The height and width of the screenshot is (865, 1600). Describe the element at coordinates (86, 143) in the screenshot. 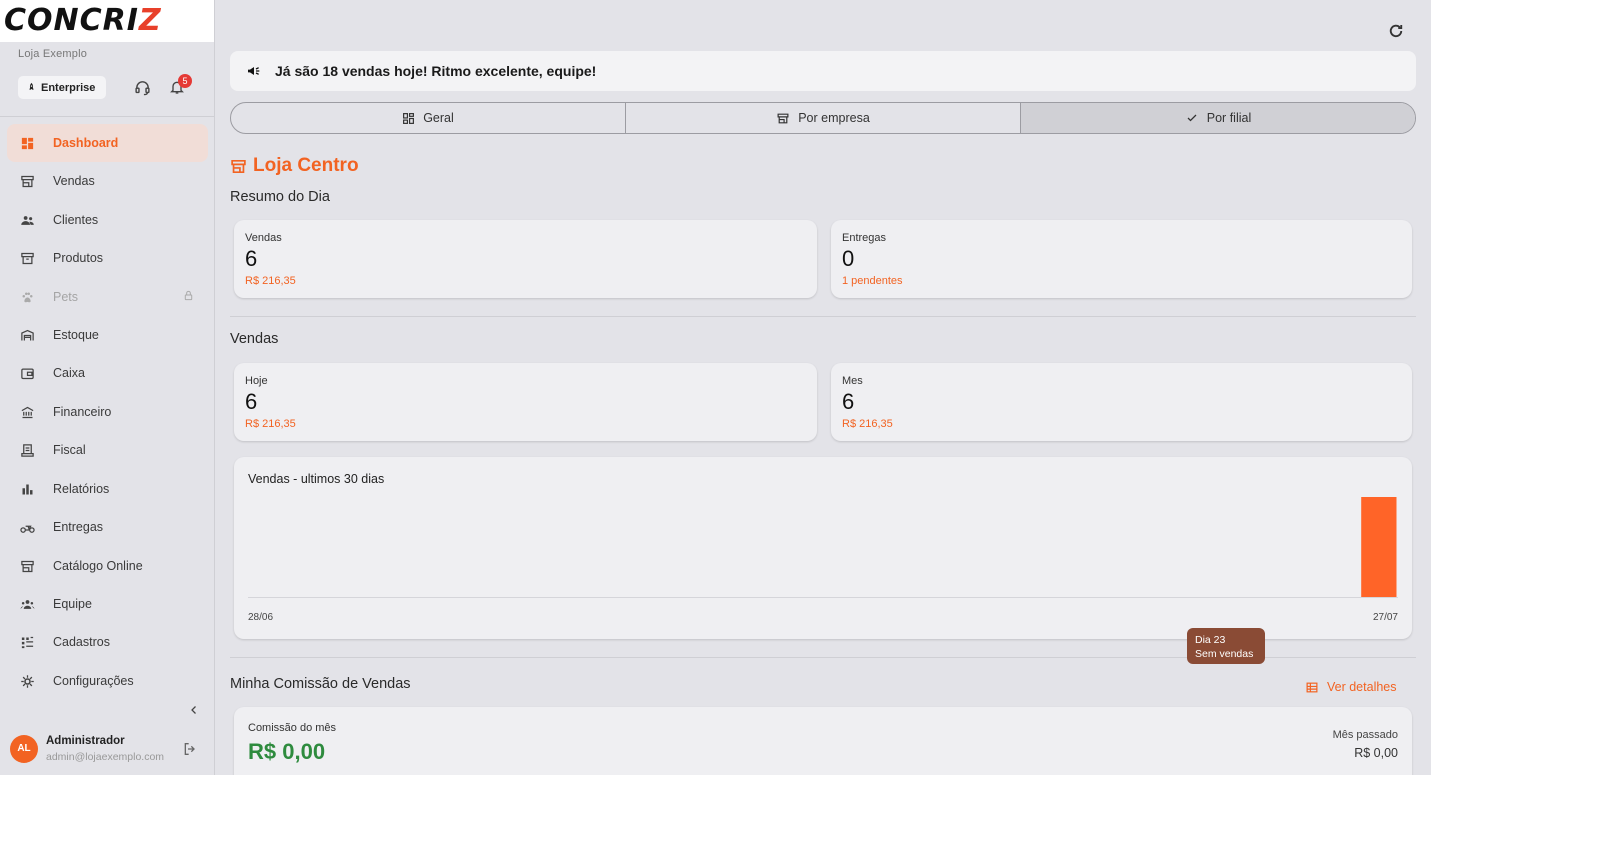

I see `sidebar-item-label: Dashboard` at that location.